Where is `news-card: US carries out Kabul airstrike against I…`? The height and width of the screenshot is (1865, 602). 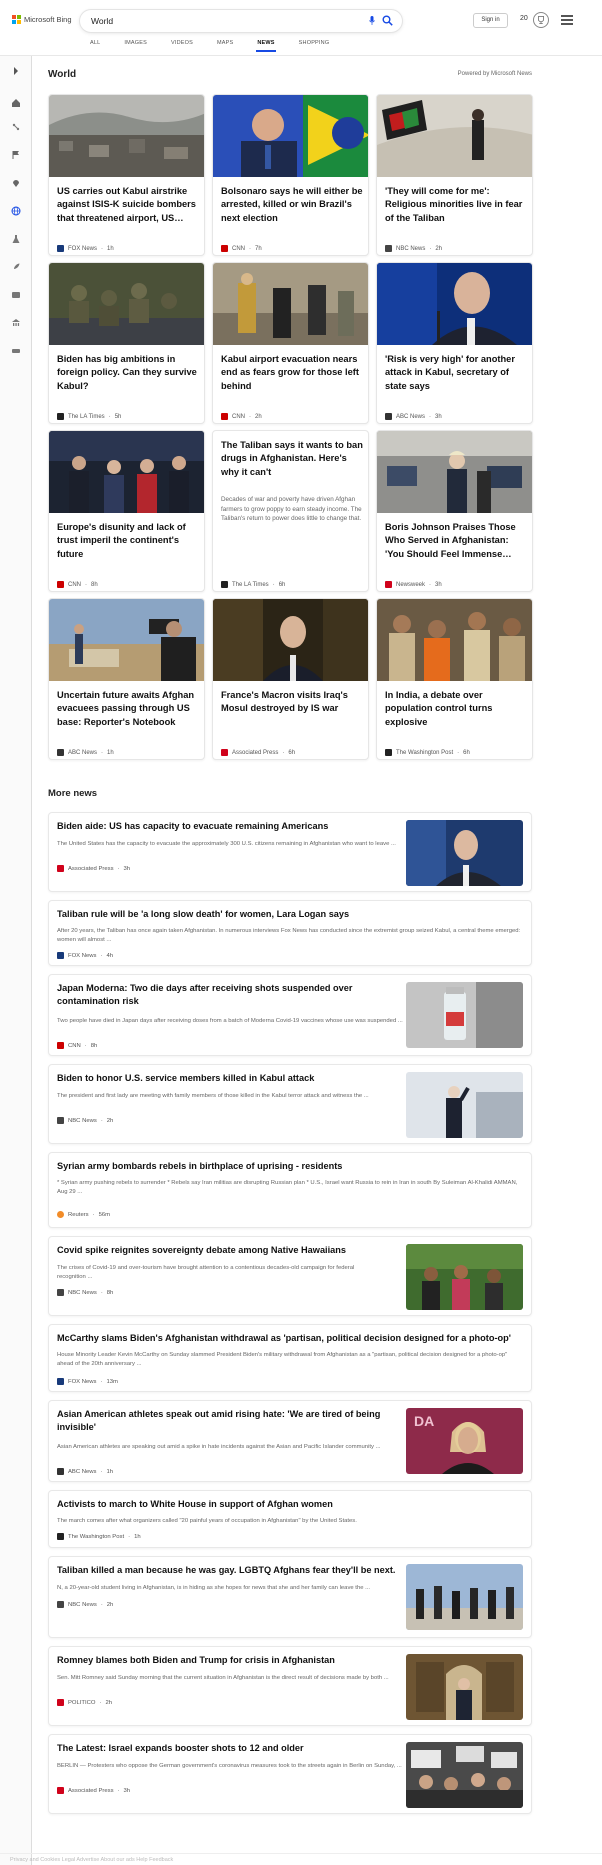 news-card: US carries out Kabul airstrike against I… is located at coordinates (126, 175).